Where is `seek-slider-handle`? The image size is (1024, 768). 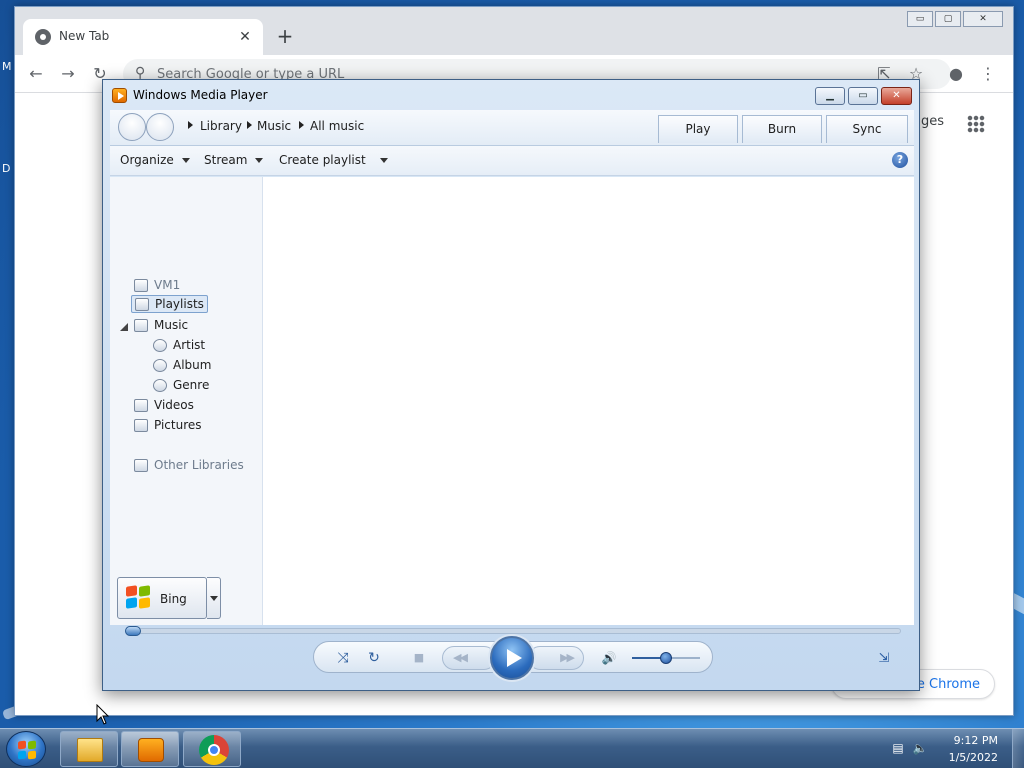
seek-slider-handle is located at coordinates (133, 631).